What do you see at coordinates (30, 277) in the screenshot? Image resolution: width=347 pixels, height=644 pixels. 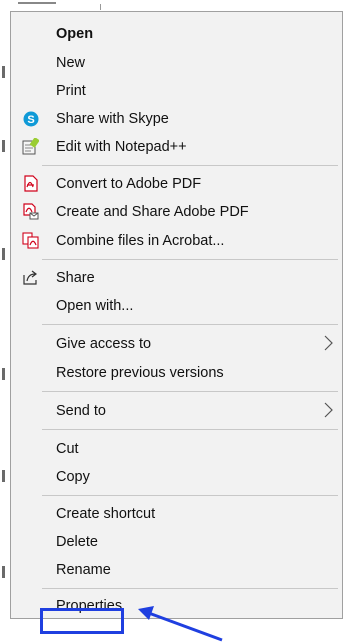 I see `share-icon` at bounding box center [30, 277].